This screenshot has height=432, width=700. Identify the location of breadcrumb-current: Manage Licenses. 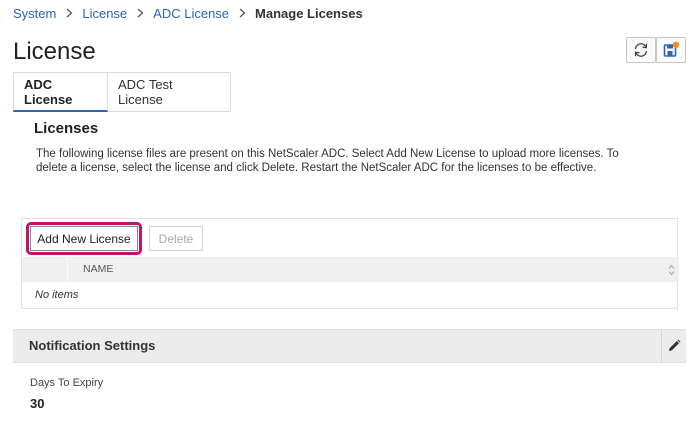
(309, 13).